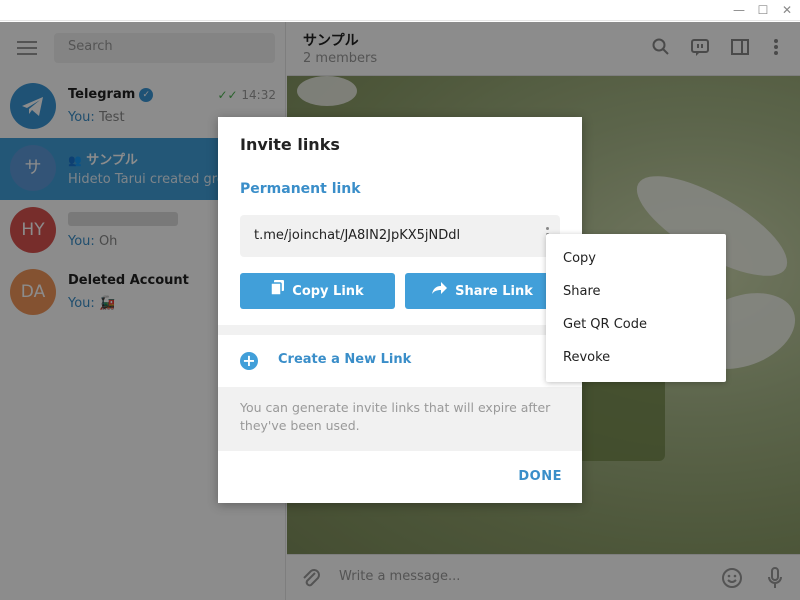  Describe the element at coordinates (636, 291) in the screenshot. I see `menu-item-share: Share` at that location.